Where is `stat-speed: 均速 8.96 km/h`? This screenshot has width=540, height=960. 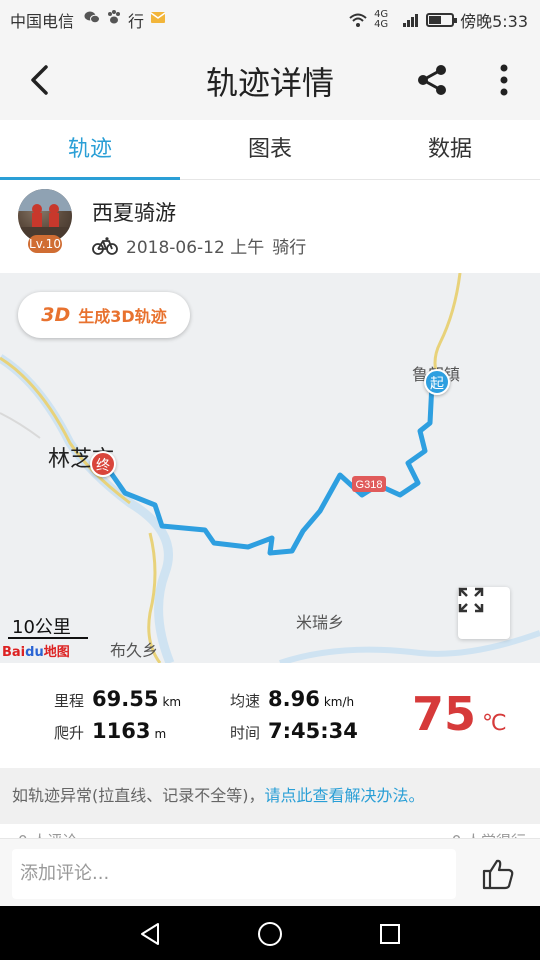 stat-speed: 均速 8.96 km/h is located at coordinates (292, 699).